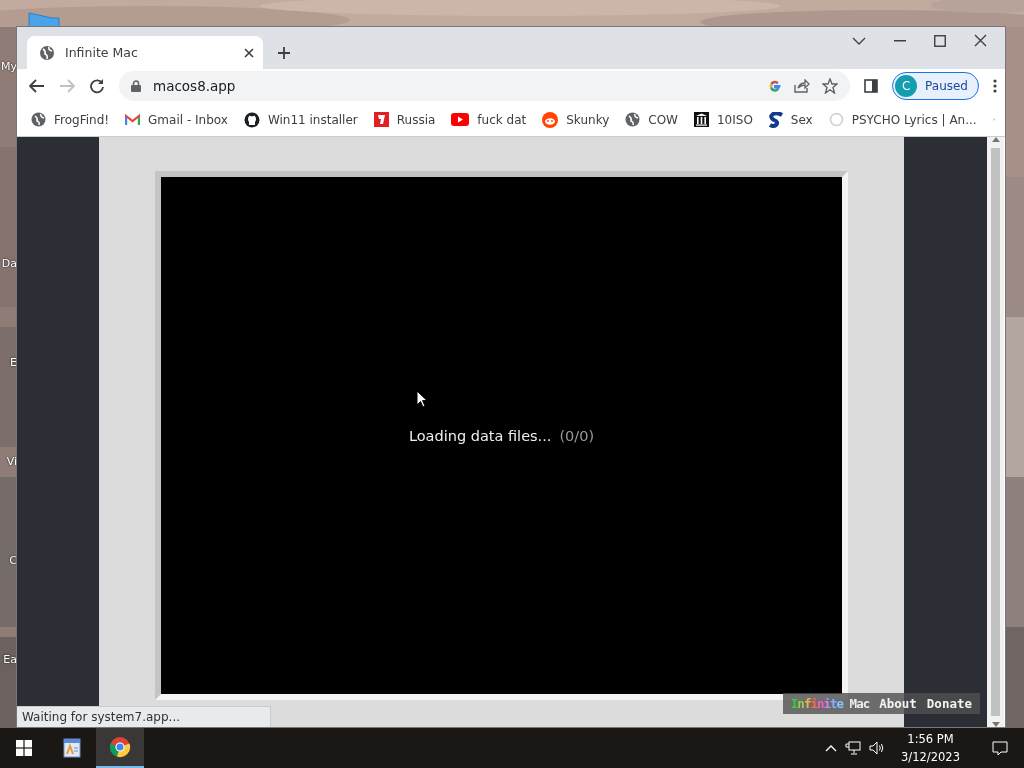  What do you see at coordinates (133, 119) in the screenshot?
I see `mail-icon` at bounding box center [133, 119].